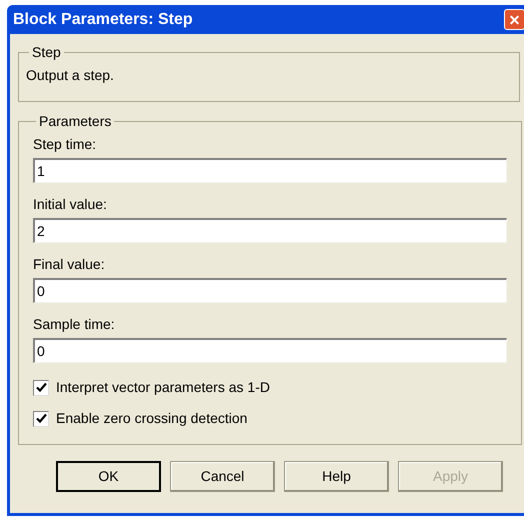 The width and height of the screenshot is (524, 518). Describe the element at coordinates (74, 323) in the screenshot. I see `field-label: Sample time:` at that location.